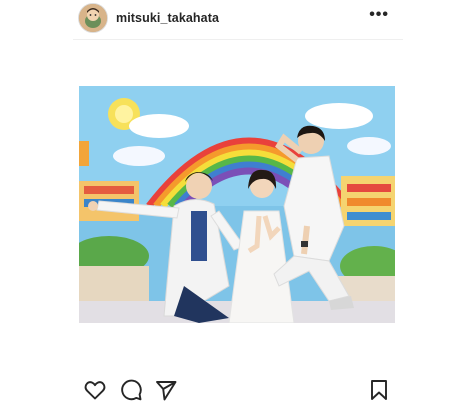 This screenshot has height=407, width=474. I want to click on avatar-image, so click(93, 18).